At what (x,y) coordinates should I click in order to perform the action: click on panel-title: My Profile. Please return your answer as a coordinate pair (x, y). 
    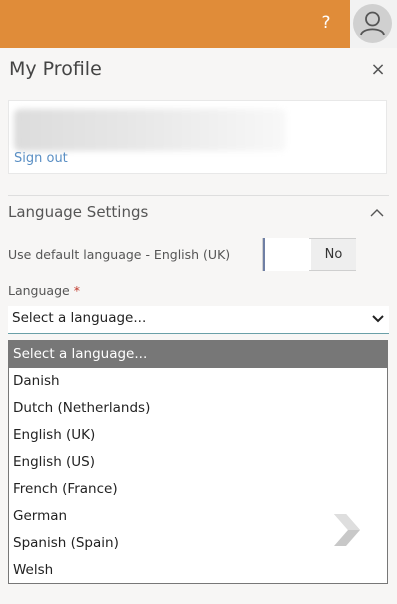
    Looking at the image, I should click on (55, 69).